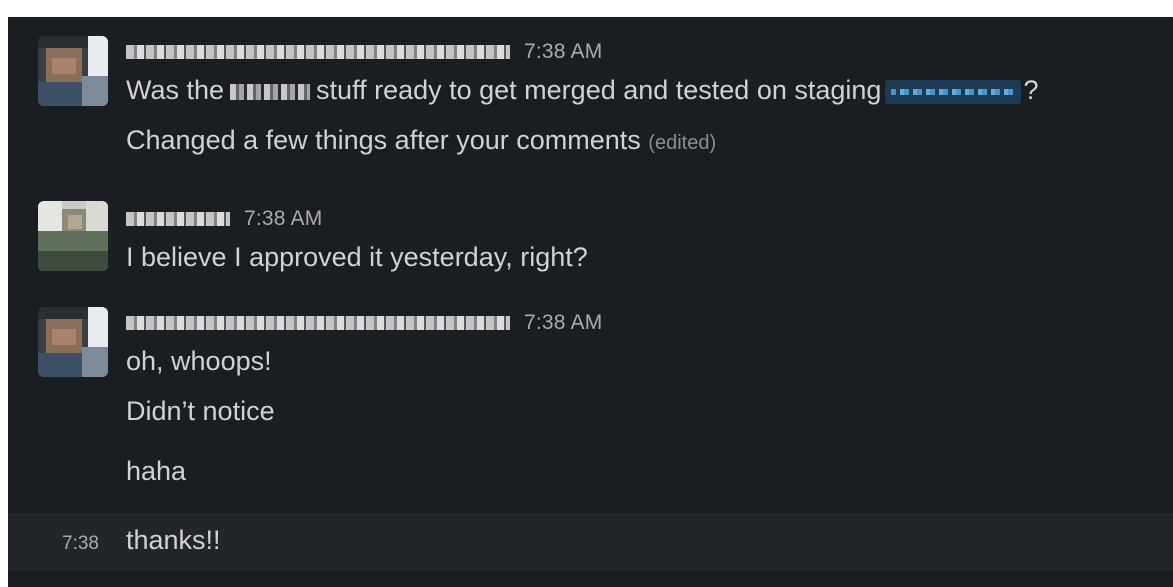 The width and height of the screenshot is (1173, 587). What do you see at coordinates (1031, 90) in the screenshot?
I see `message-text-part: ?` at bounding box center [1031, 90].